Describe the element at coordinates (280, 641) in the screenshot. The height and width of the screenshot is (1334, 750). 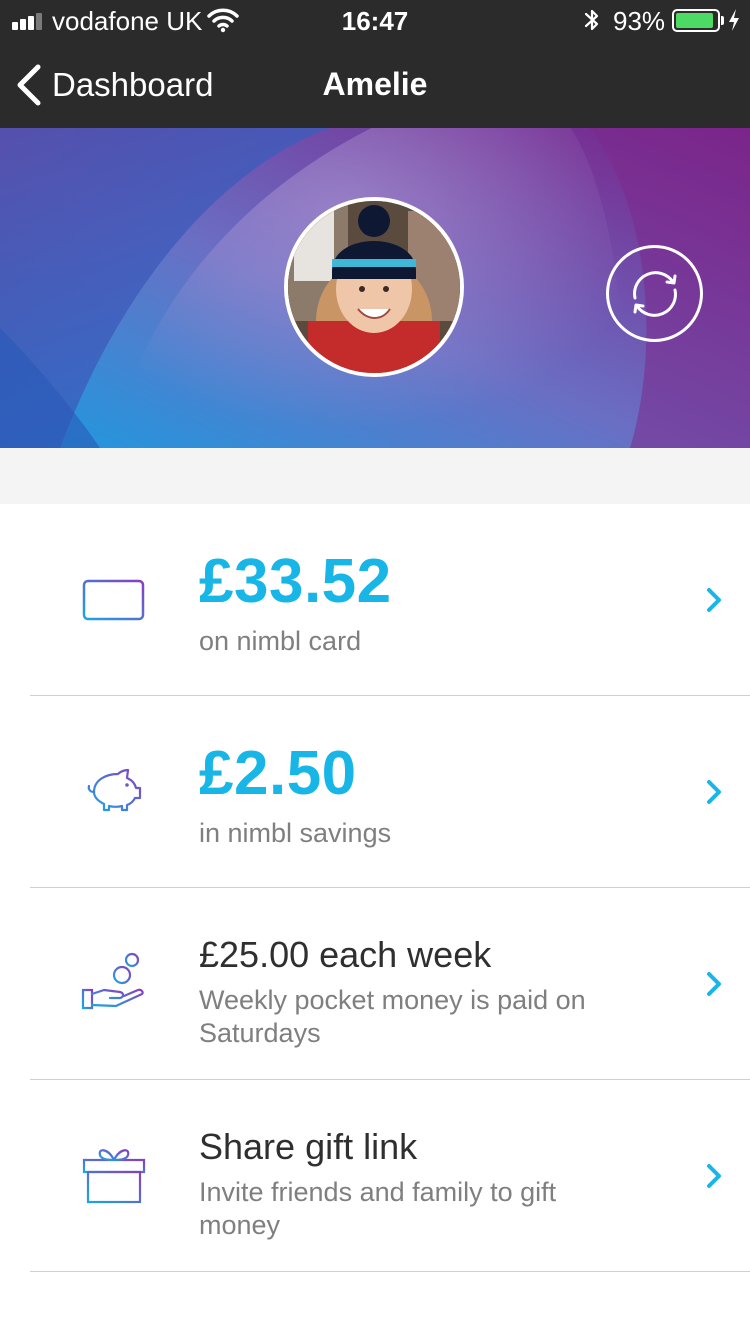
I see `card-balance-label: on nimbl card` at that location.